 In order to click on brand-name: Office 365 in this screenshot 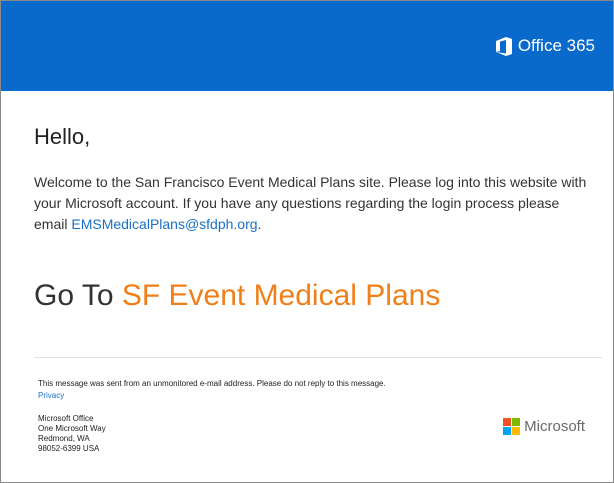, I will do `click(556, 45)`.